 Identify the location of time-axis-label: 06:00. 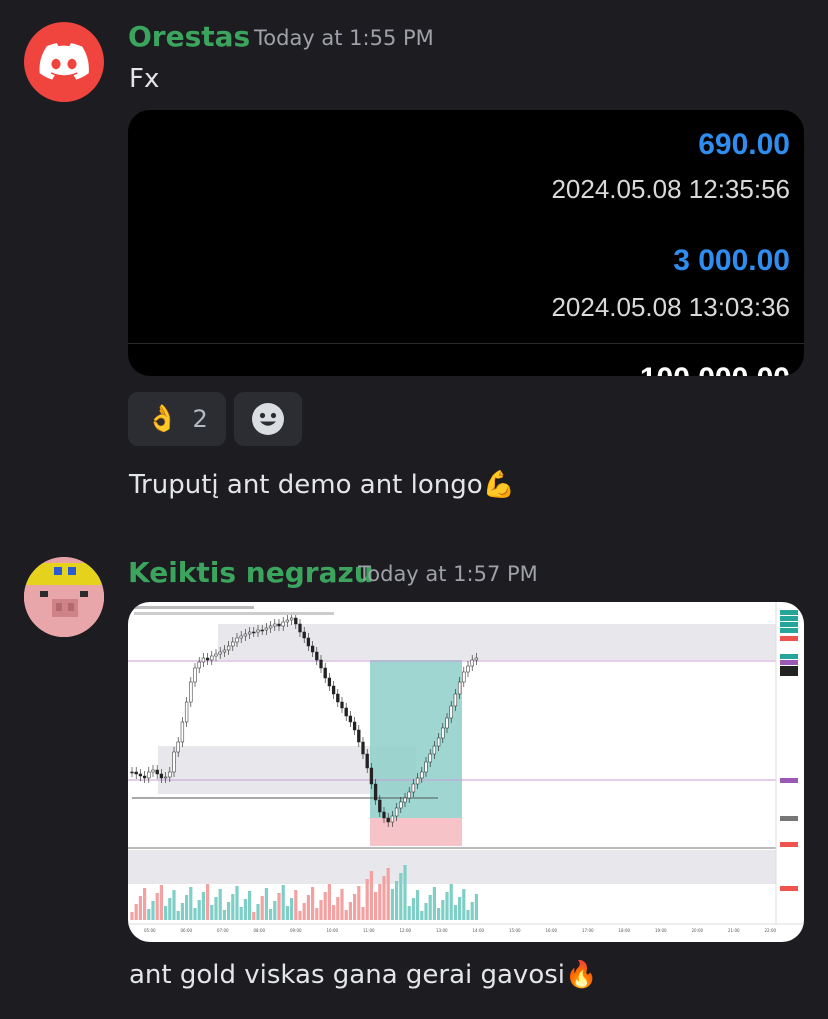
(187, 930).